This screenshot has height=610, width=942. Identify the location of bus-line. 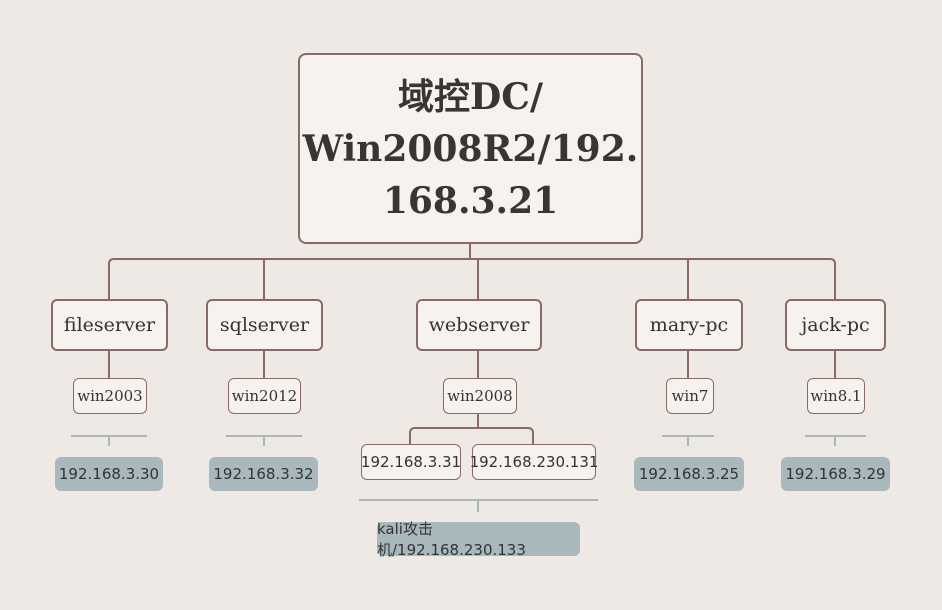
(472, 279).